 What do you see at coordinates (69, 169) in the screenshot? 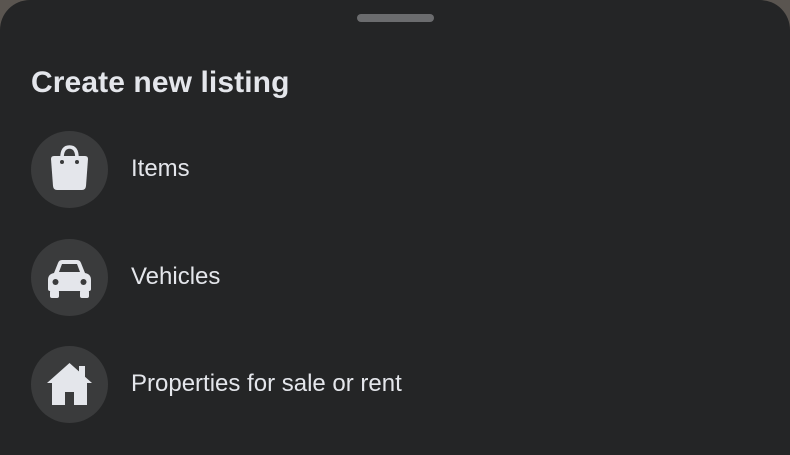
I see `shopping-bag-icon` at bounding box center [69, 169].